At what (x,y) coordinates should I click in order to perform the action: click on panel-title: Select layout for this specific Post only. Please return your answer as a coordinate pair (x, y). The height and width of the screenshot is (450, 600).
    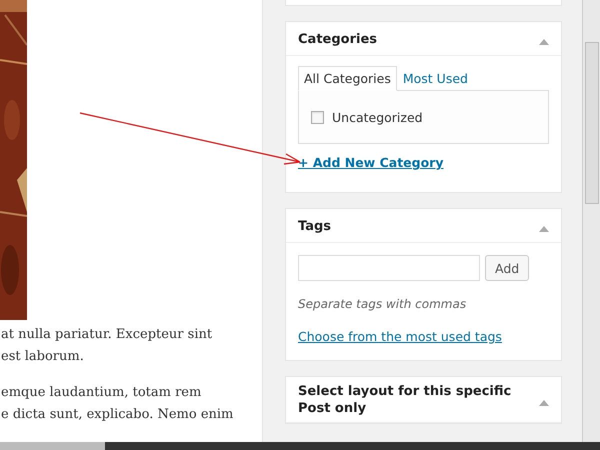
    Looking at the image, I should click on (405, 400).